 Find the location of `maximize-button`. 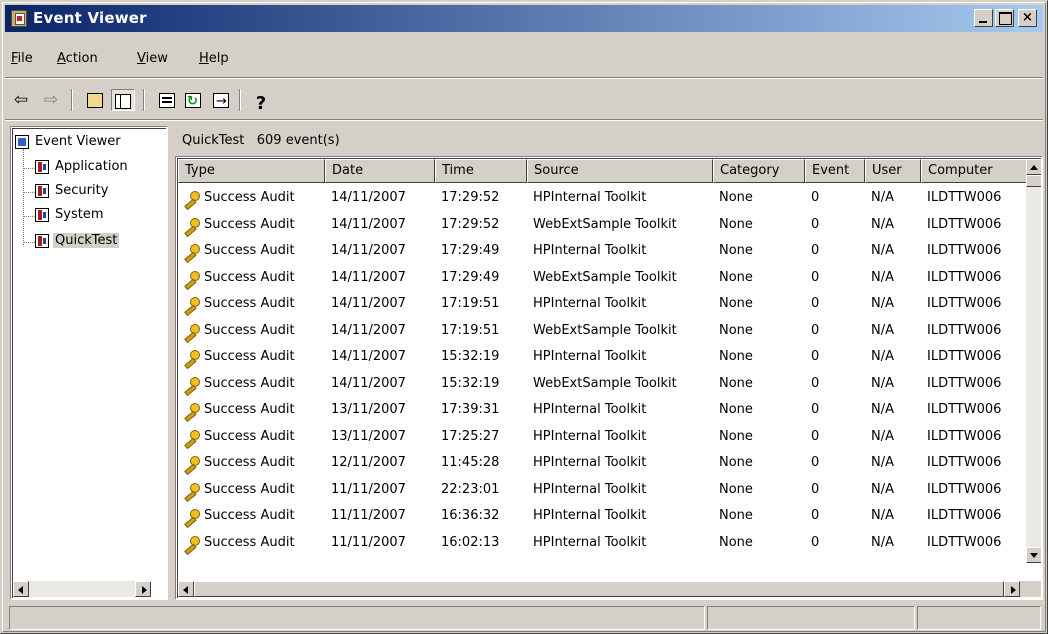

maximize-button is located at coordinates (1004, 18).